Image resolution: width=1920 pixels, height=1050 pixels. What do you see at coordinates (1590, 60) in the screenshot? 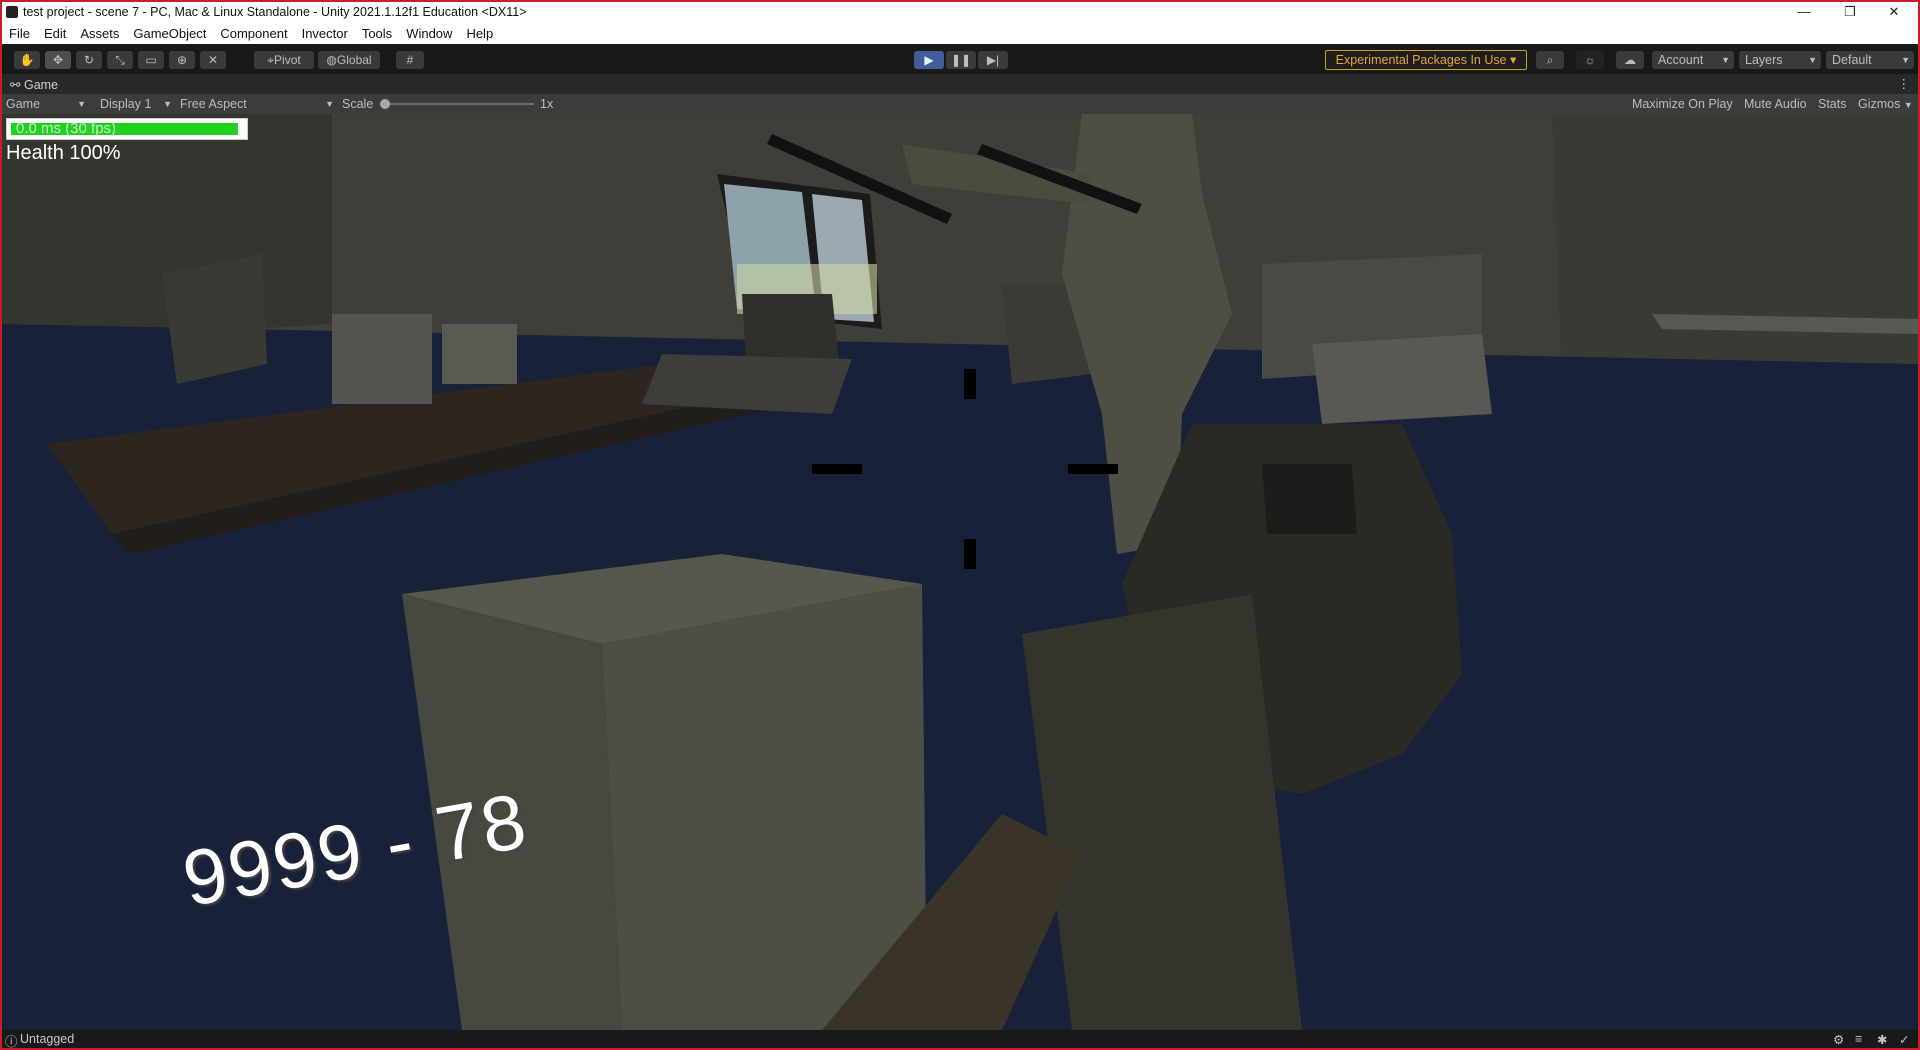
I see `collab-icon: ☼` at bounding box center [1590, 60].